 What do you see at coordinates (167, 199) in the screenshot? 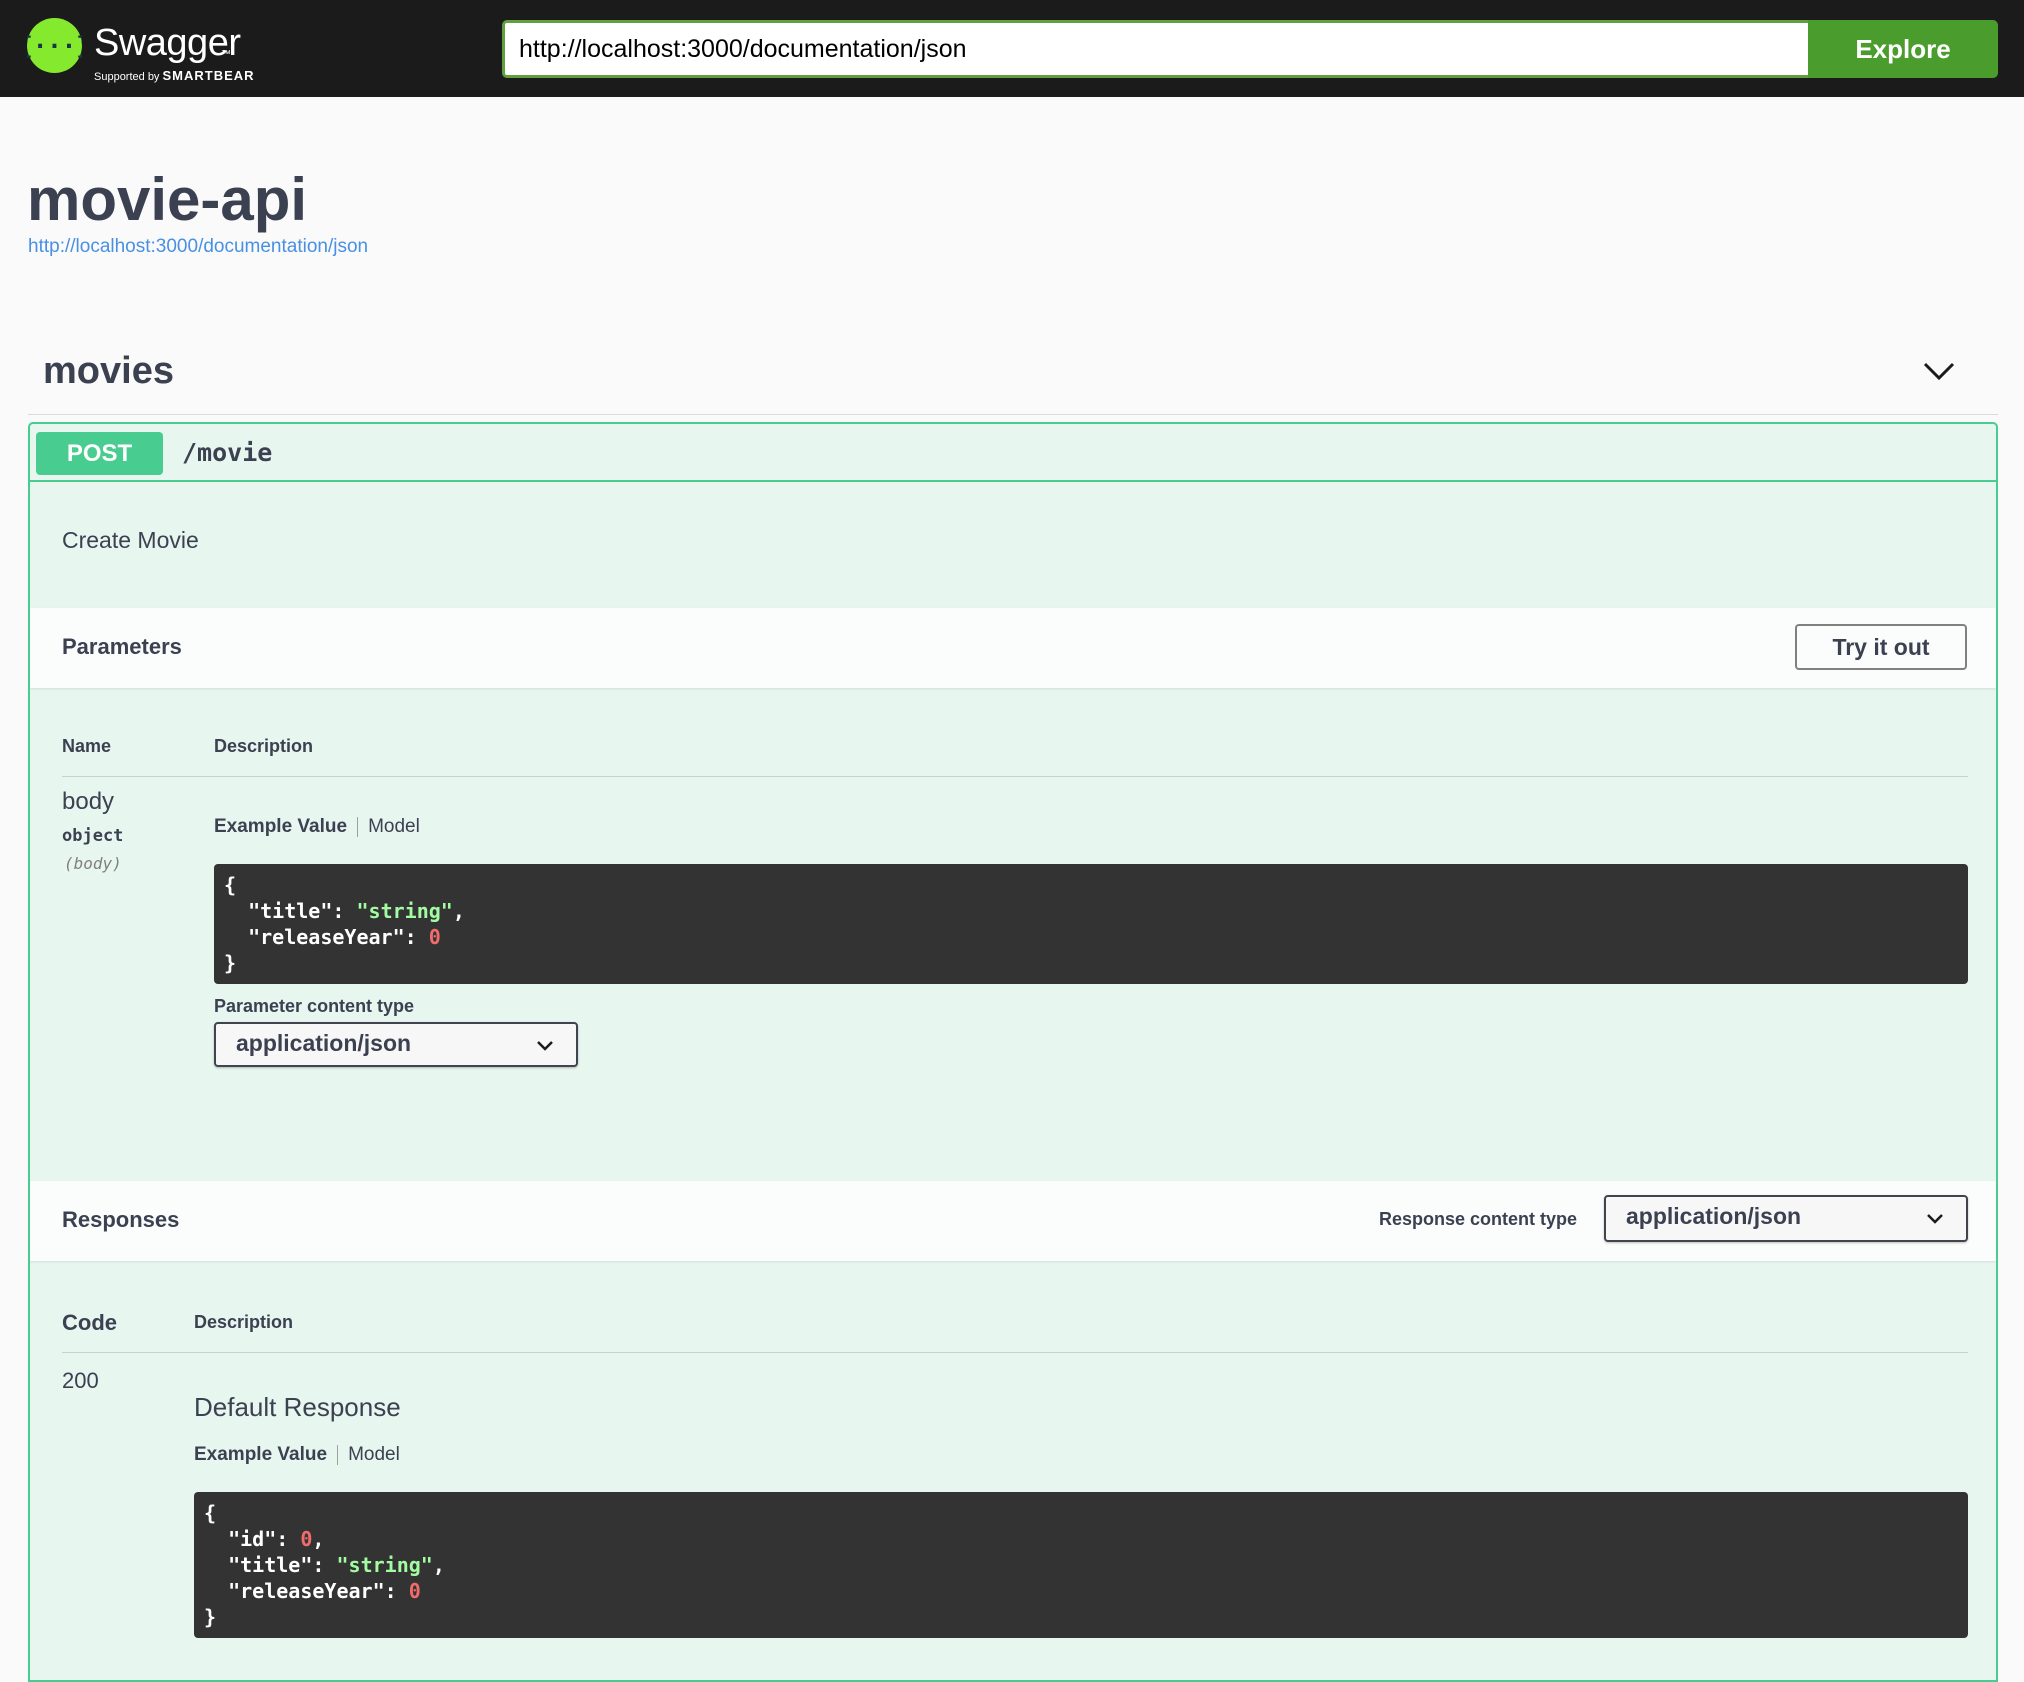
I see `page-title: movie-api` at bounding box center [167, 199].